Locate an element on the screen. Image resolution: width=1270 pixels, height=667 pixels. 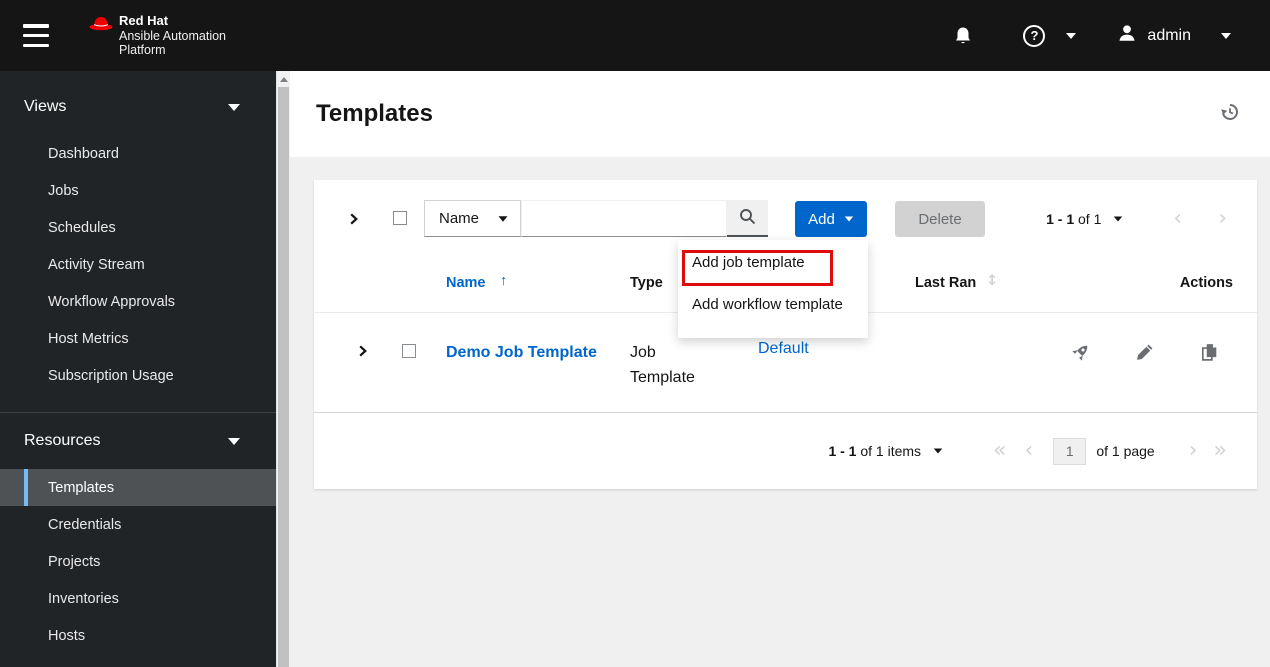
delete-button: Delete is located at coordinates (940, 219).